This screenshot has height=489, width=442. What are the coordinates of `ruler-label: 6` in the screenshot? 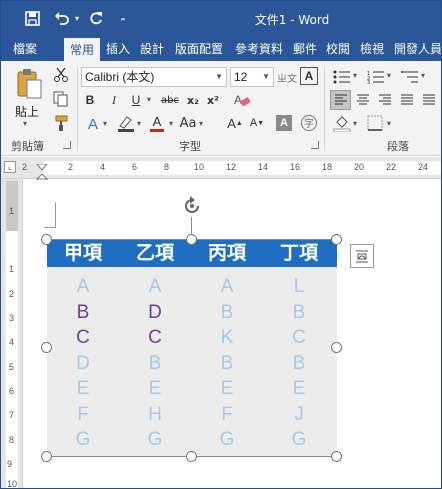 It's located at (135, 167).